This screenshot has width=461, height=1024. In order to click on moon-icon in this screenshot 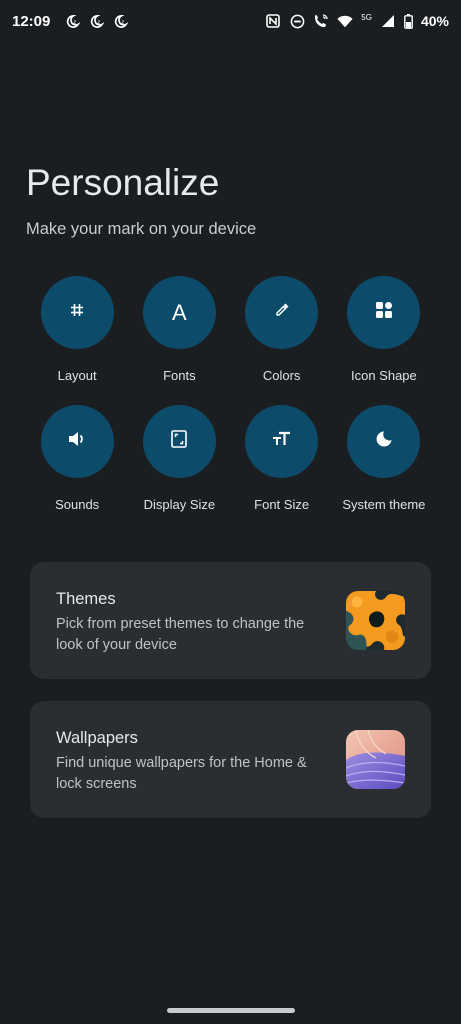, I will do `click(384, 441)`.